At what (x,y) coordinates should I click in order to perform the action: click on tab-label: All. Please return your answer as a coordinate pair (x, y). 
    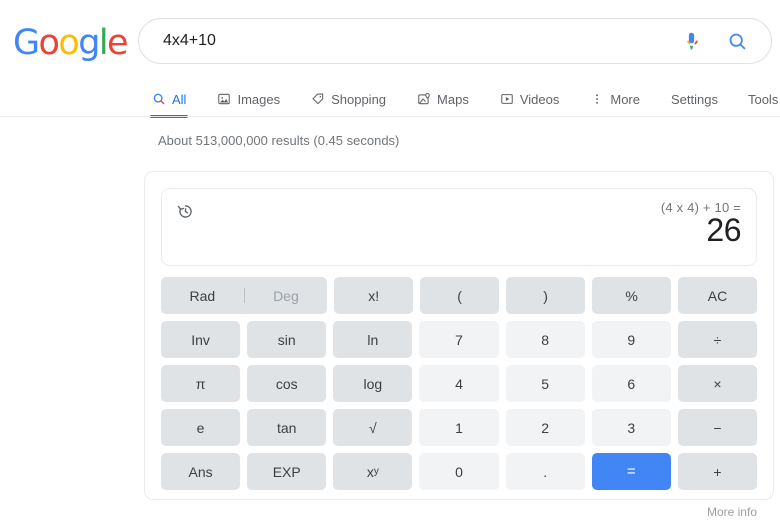
    Looking at the image, I should click on (179, 99).